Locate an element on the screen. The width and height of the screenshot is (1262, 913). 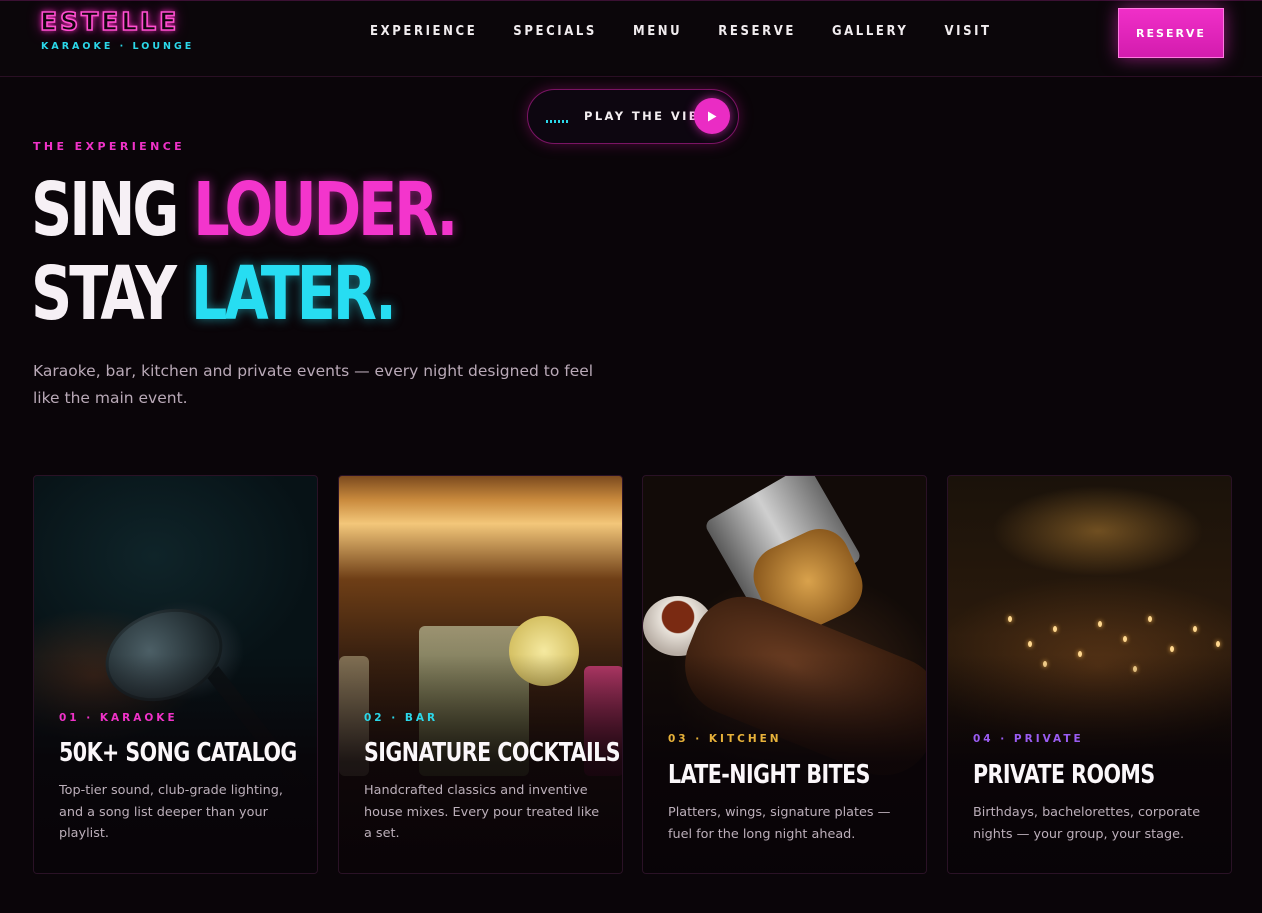
card-tag: 02 · BAR is located at coordinates (401, 718).